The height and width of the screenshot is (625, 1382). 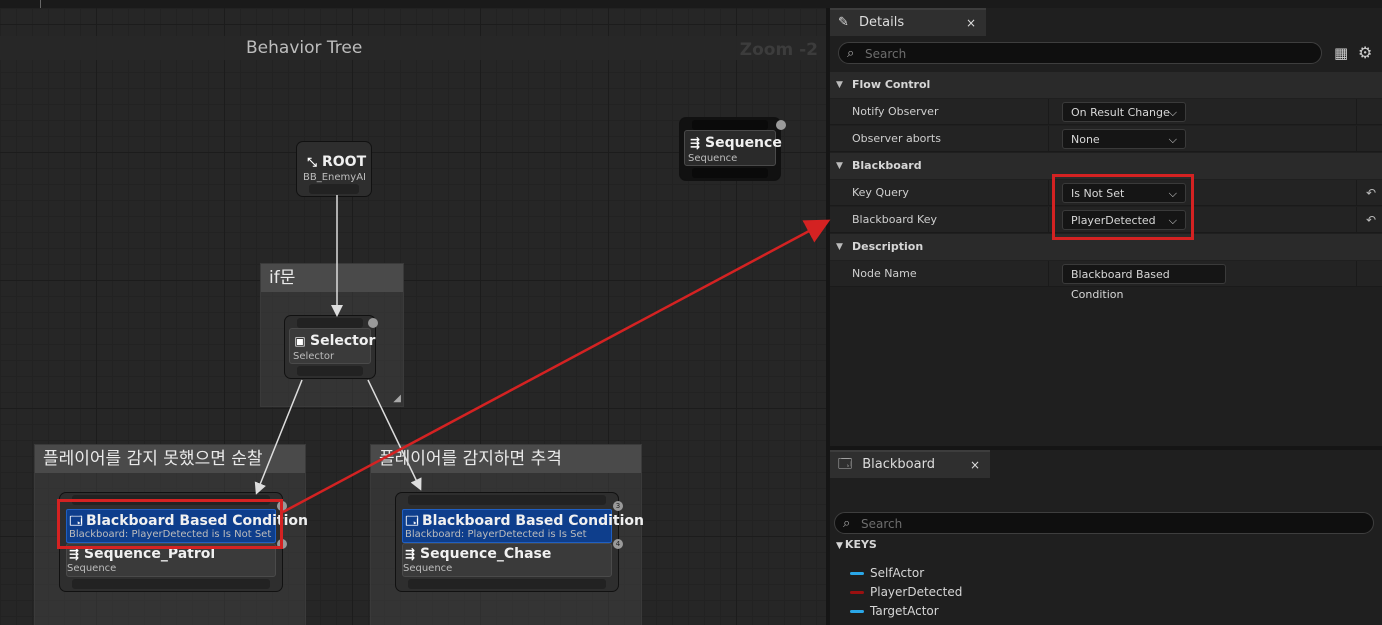 I want to click on search-icon: ⌕, so click(x=847, y=523).